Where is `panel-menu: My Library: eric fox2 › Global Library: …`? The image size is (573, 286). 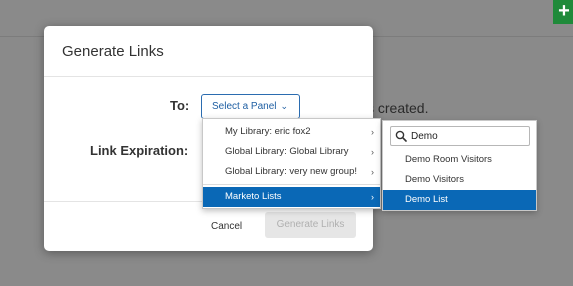
panel-menu: My Library: eric fox2 › Global Library: … is located at coordinates (291, 163).